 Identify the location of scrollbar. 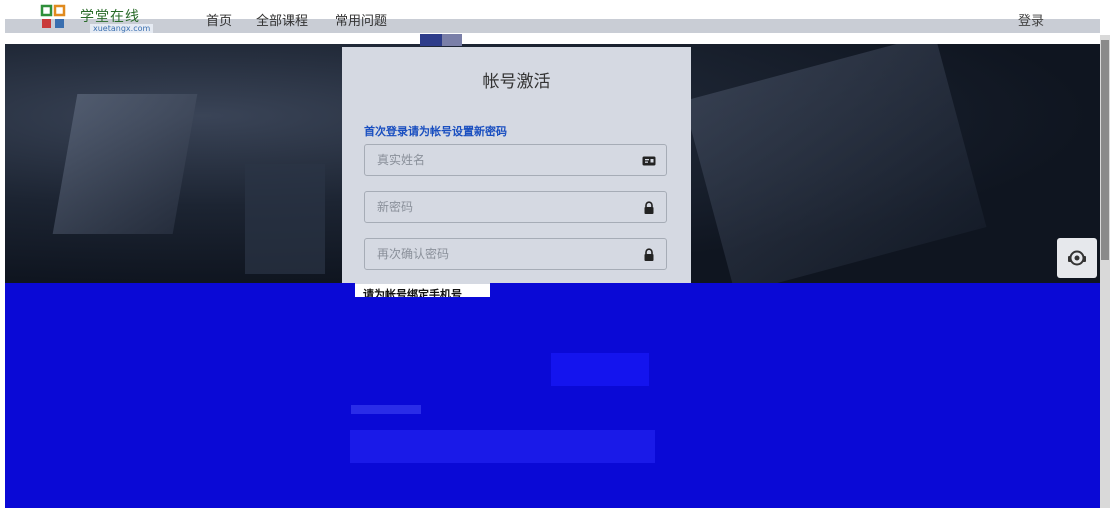
(1105, 271).